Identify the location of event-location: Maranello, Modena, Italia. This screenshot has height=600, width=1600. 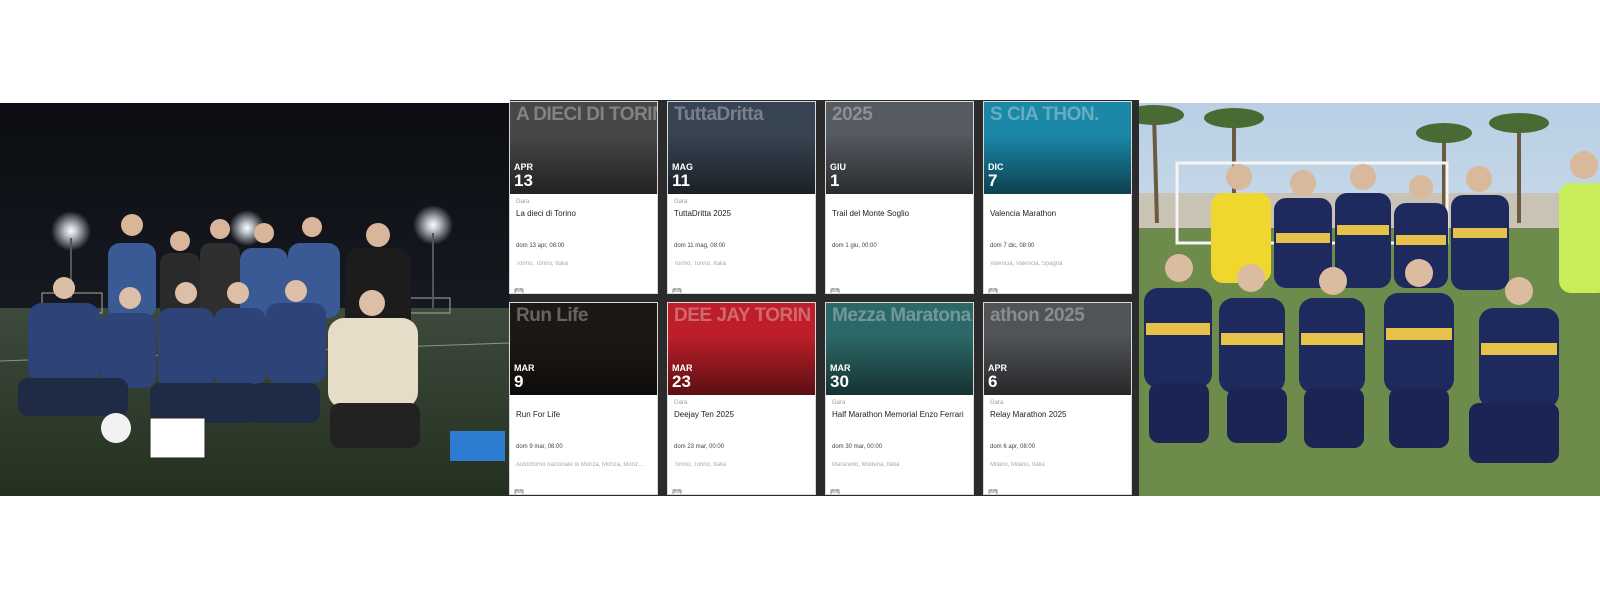
(866, 465).